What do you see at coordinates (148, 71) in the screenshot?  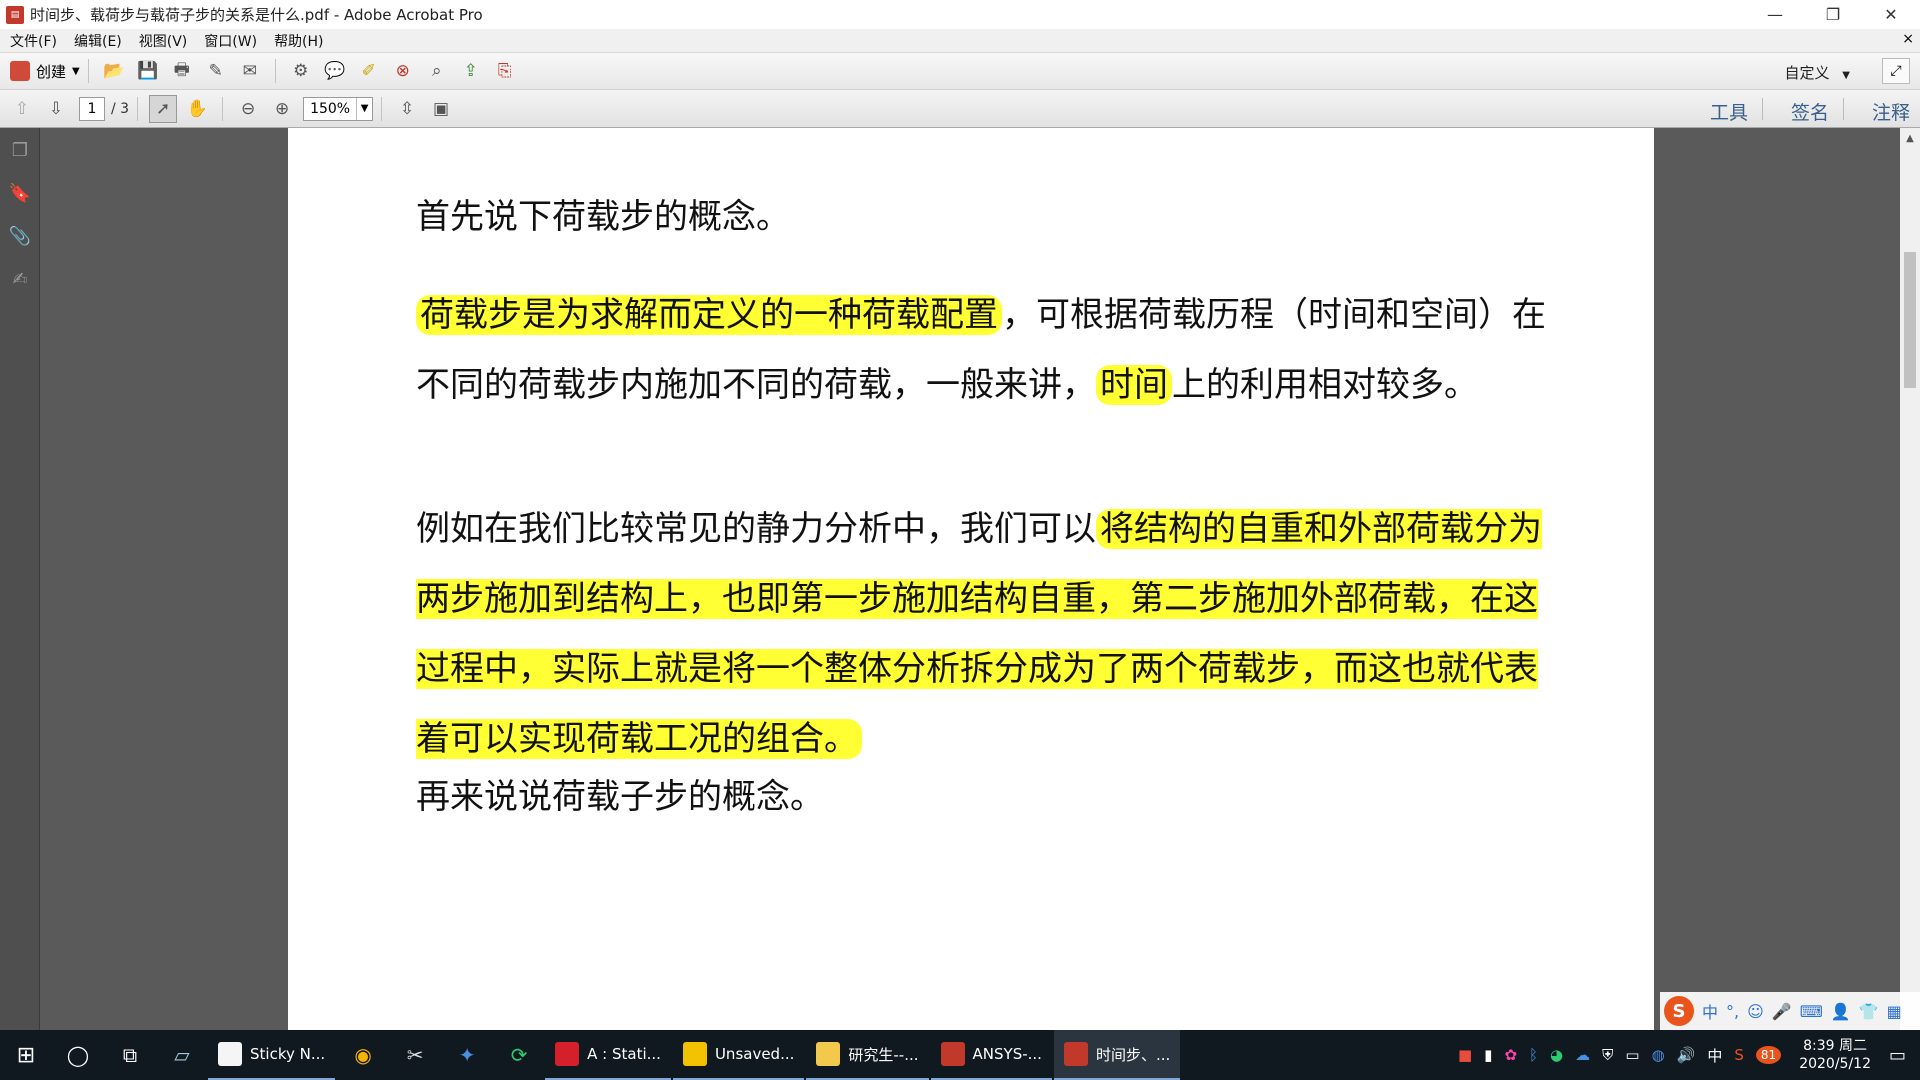 I see `save-icon: 💾` at bounding box center [148, 71].